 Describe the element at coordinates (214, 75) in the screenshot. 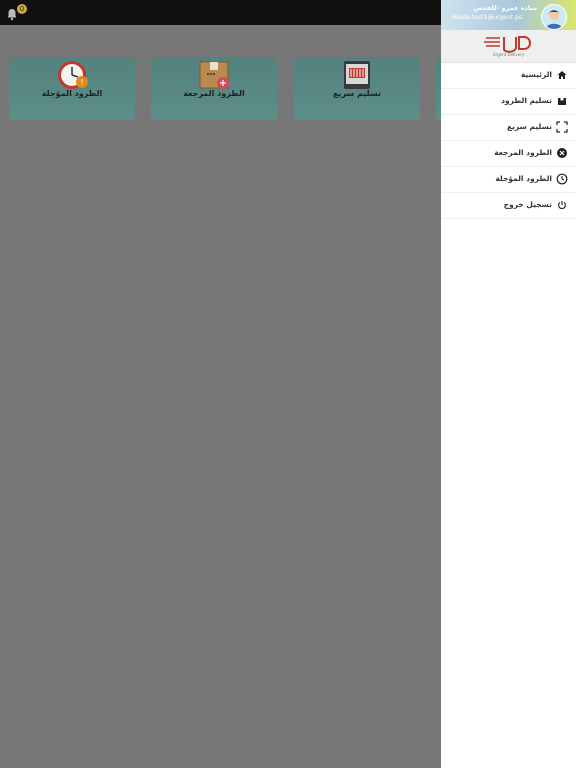

I see `box-return-icon` at that location.